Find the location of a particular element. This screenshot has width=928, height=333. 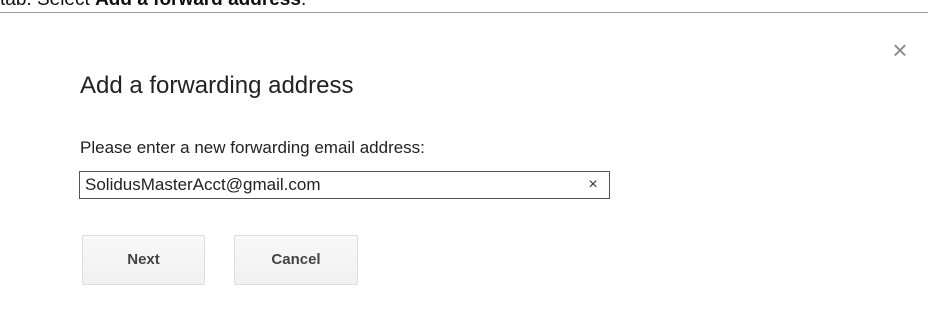

forwarding-email-input is located at coordinates (327, 185).